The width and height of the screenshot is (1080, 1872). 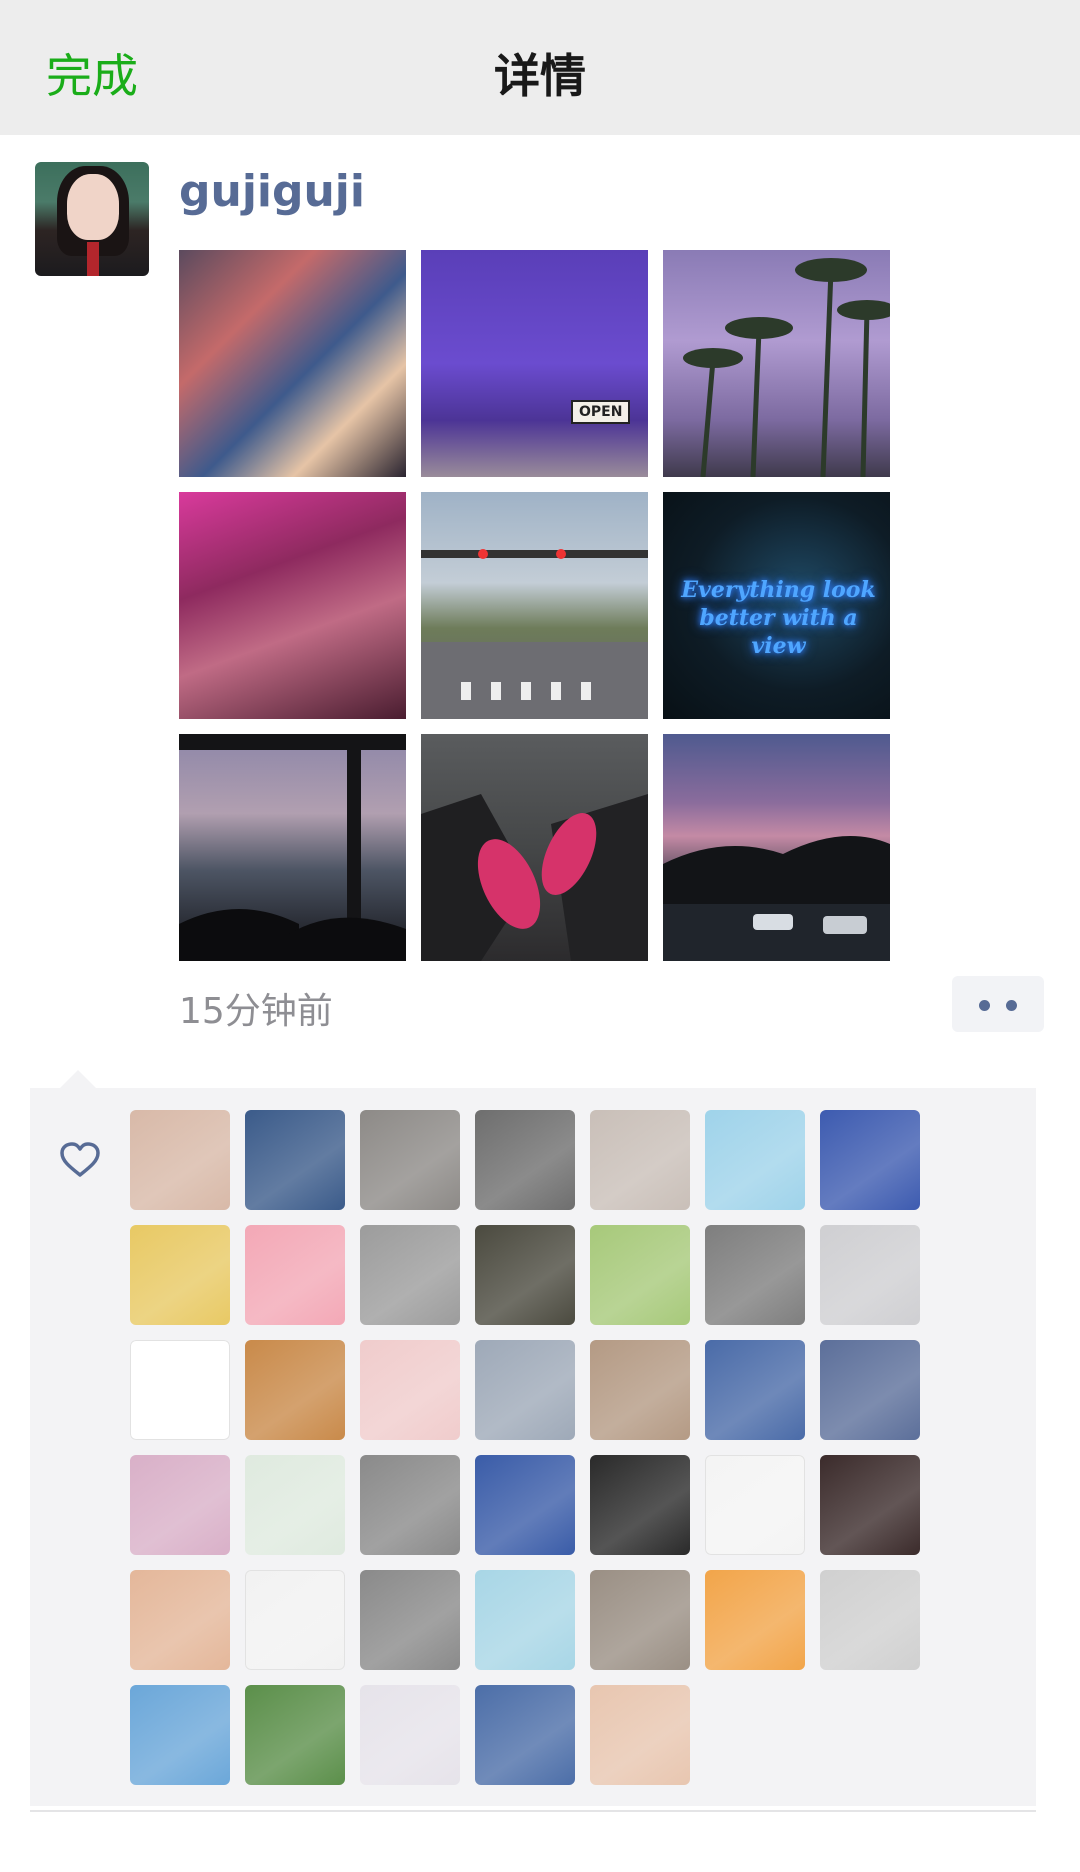 What do you see at coordinates (601, 412) in the screenshot?
I see `open-sign: OPEN` at bounding box center [601, 412].